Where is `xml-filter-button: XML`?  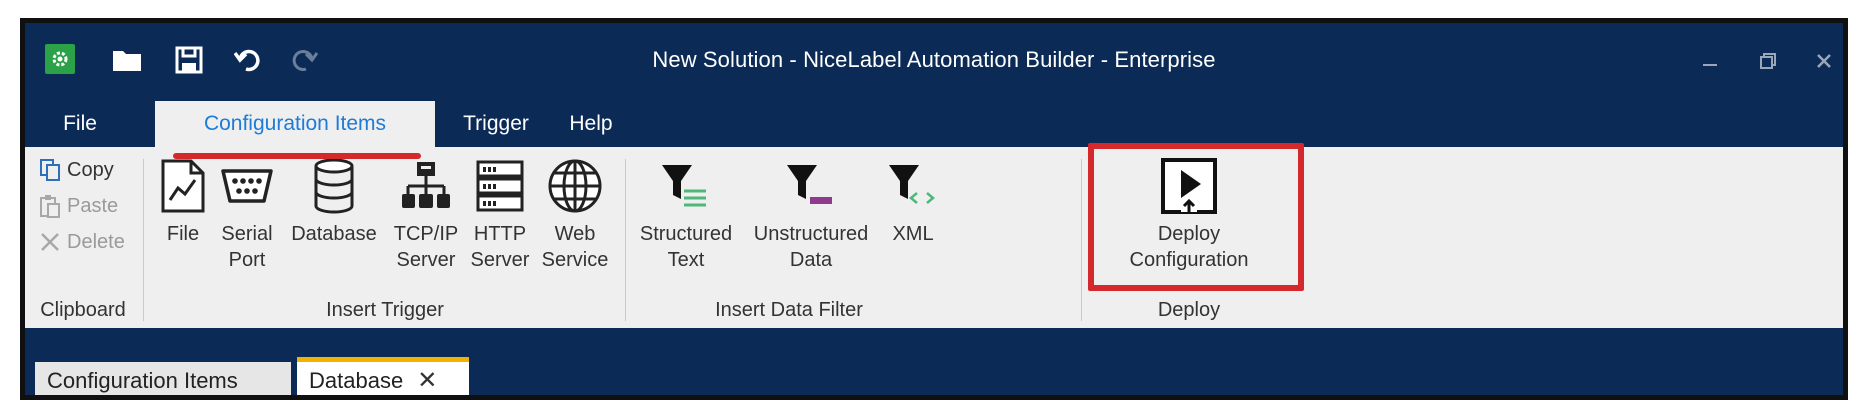 xml-filter-button: XML is located at coordinates (913, 201).